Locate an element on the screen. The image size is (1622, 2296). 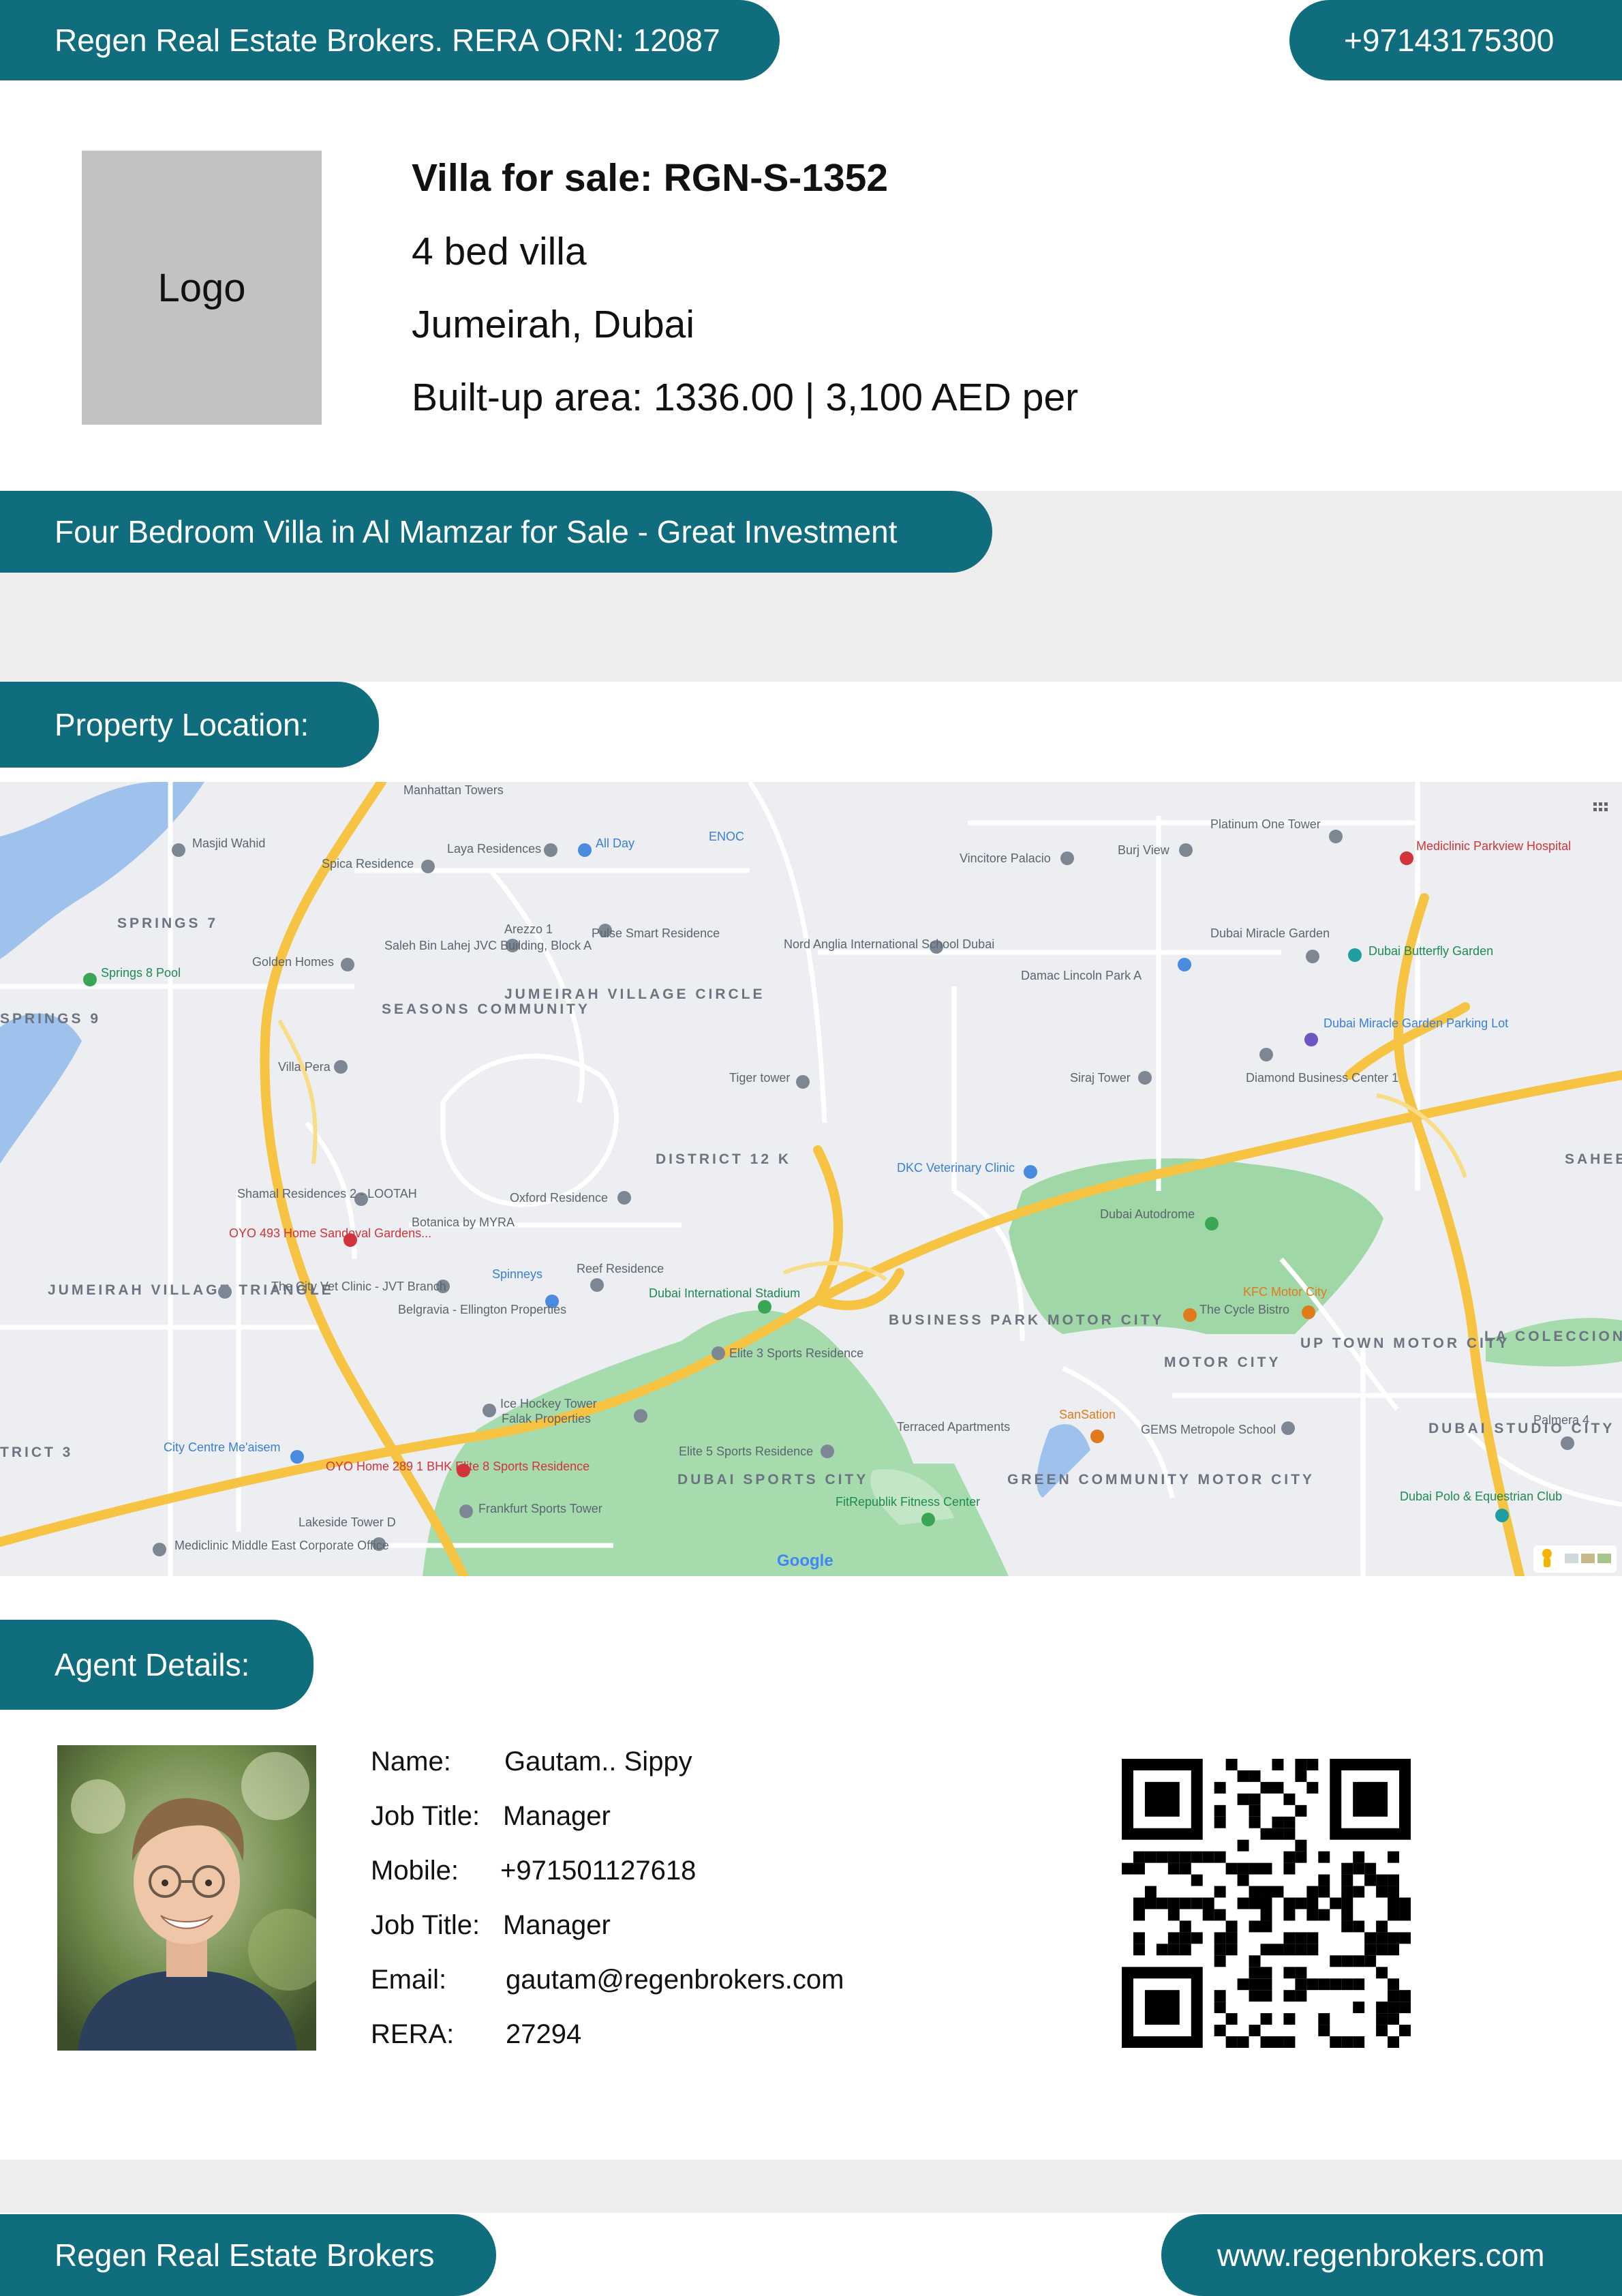
map-label-belgravia: Belgravia - Ellington Properties is located at coordinates (482, 1309).